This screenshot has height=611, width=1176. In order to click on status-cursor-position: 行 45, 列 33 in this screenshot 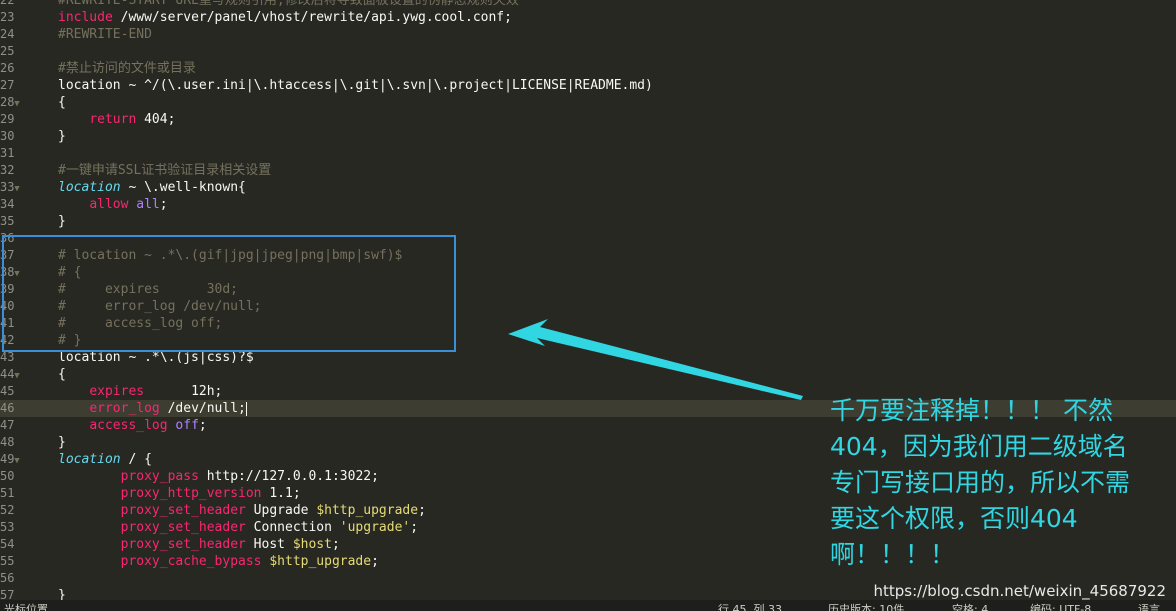, I will do `click(750, 605)`.